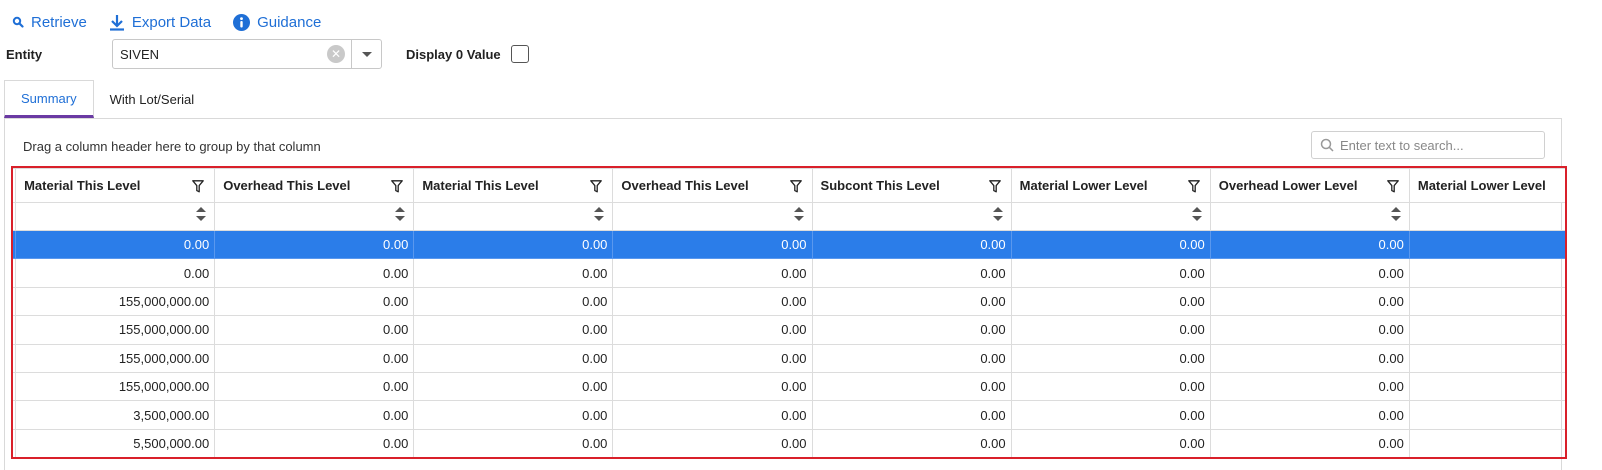  I want to click on table-cell: 3,500,000.00, so click(115, 415).